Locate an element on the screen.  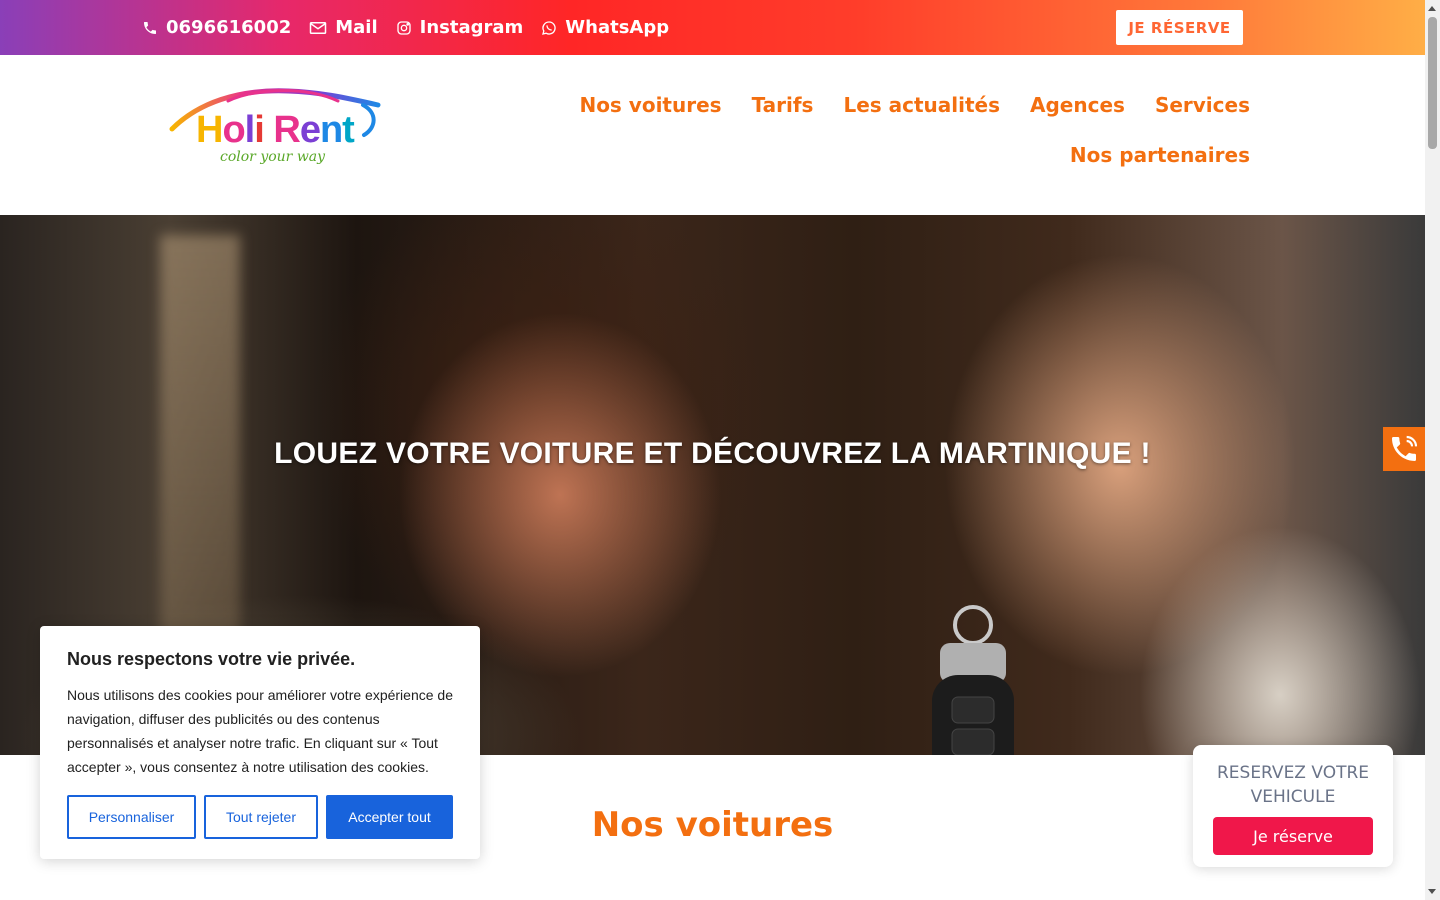
nav-item-les-actualites: Les actualités is located at coordinates (921, 105).